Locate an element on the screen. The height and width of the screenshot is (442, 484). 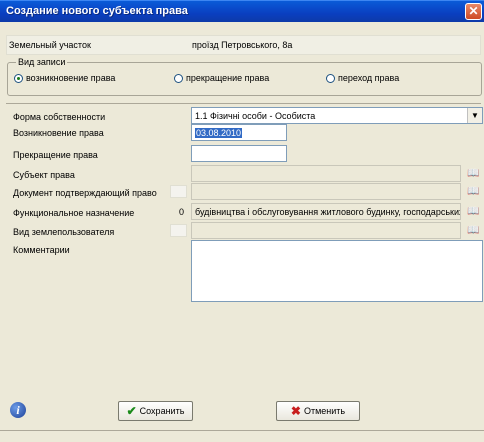
purpose-code: 0 is located at coordinates (182, 212).